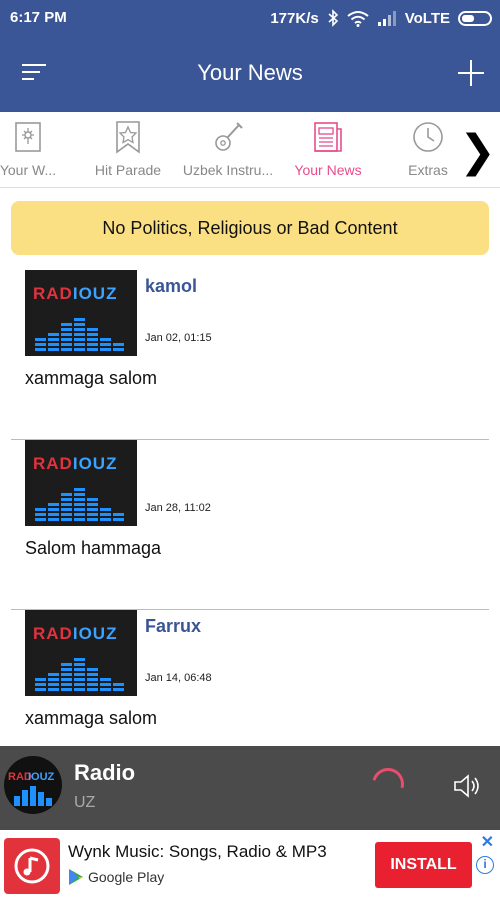 This screenshot has height=900, width=500. I want to click on tab-hit-parade: Hit Parade, so click(128, 149).